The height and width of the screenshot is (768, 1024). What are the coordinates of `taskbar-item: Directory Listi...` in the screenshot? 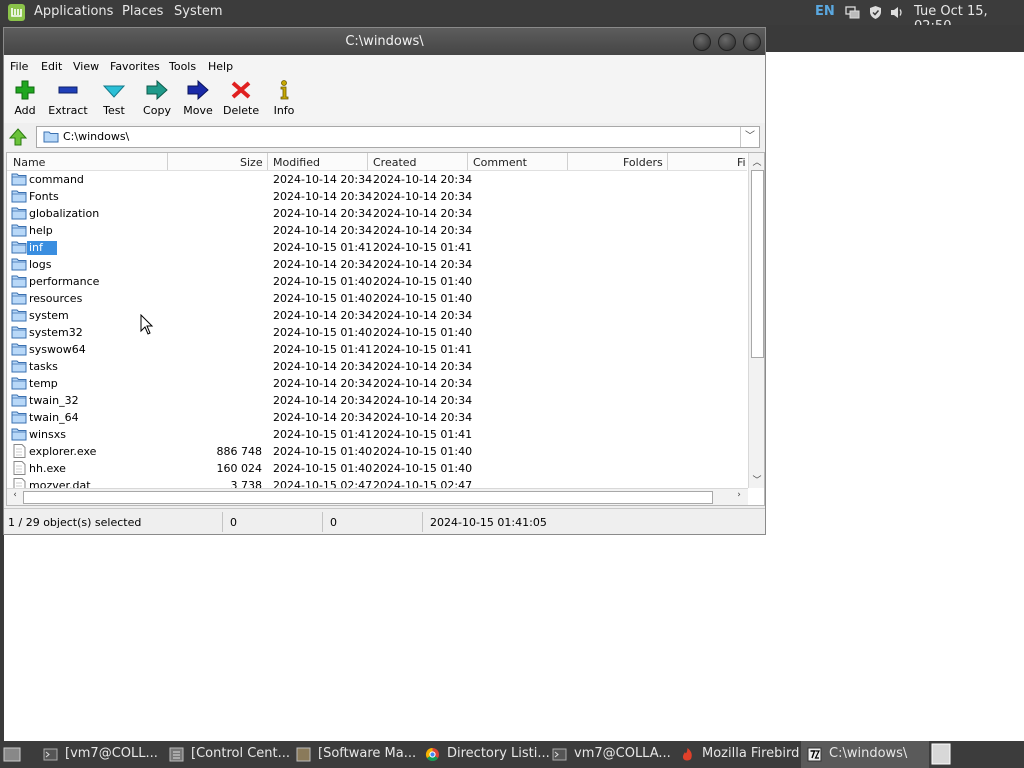 It's located at (484, 754).